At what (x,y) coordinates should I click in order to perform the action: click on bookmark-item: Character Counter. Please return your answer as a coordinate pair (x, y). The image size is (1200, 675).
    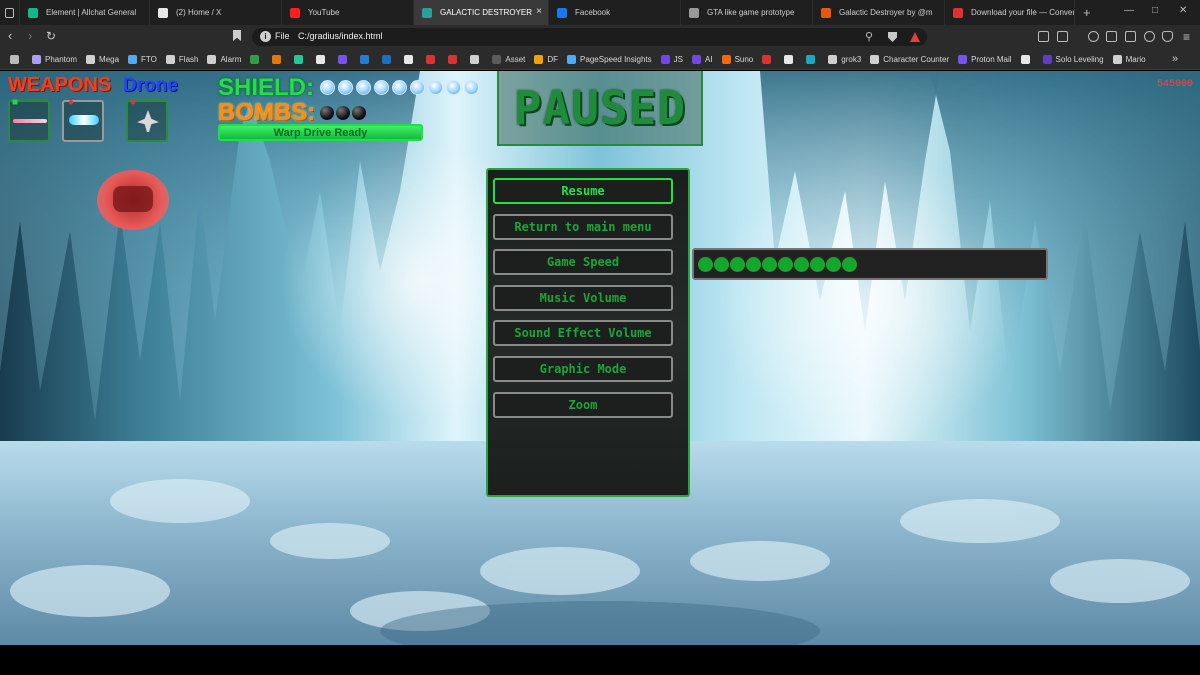
    Looking at the image, I should click on (909, 59).